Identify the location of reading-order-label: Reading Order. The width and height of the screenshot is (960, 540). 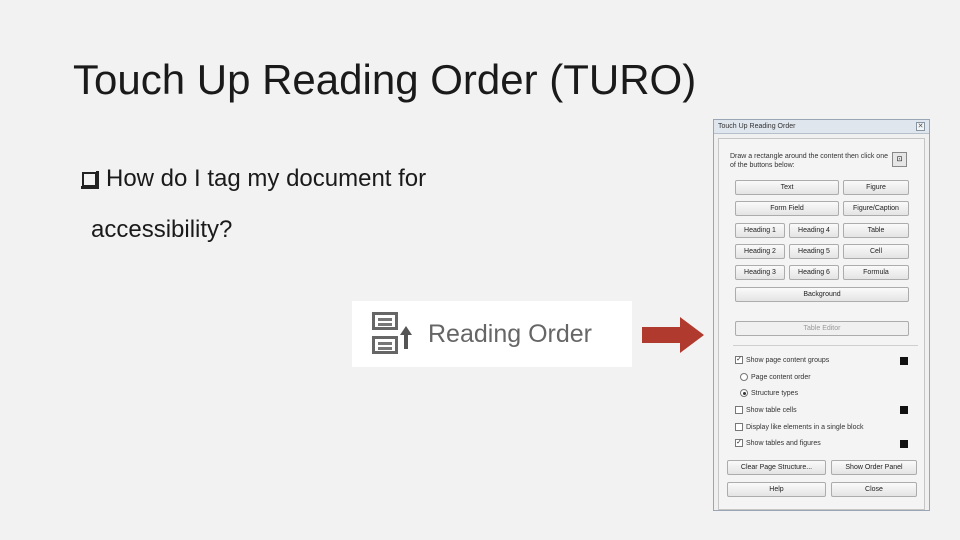
(510, 333).